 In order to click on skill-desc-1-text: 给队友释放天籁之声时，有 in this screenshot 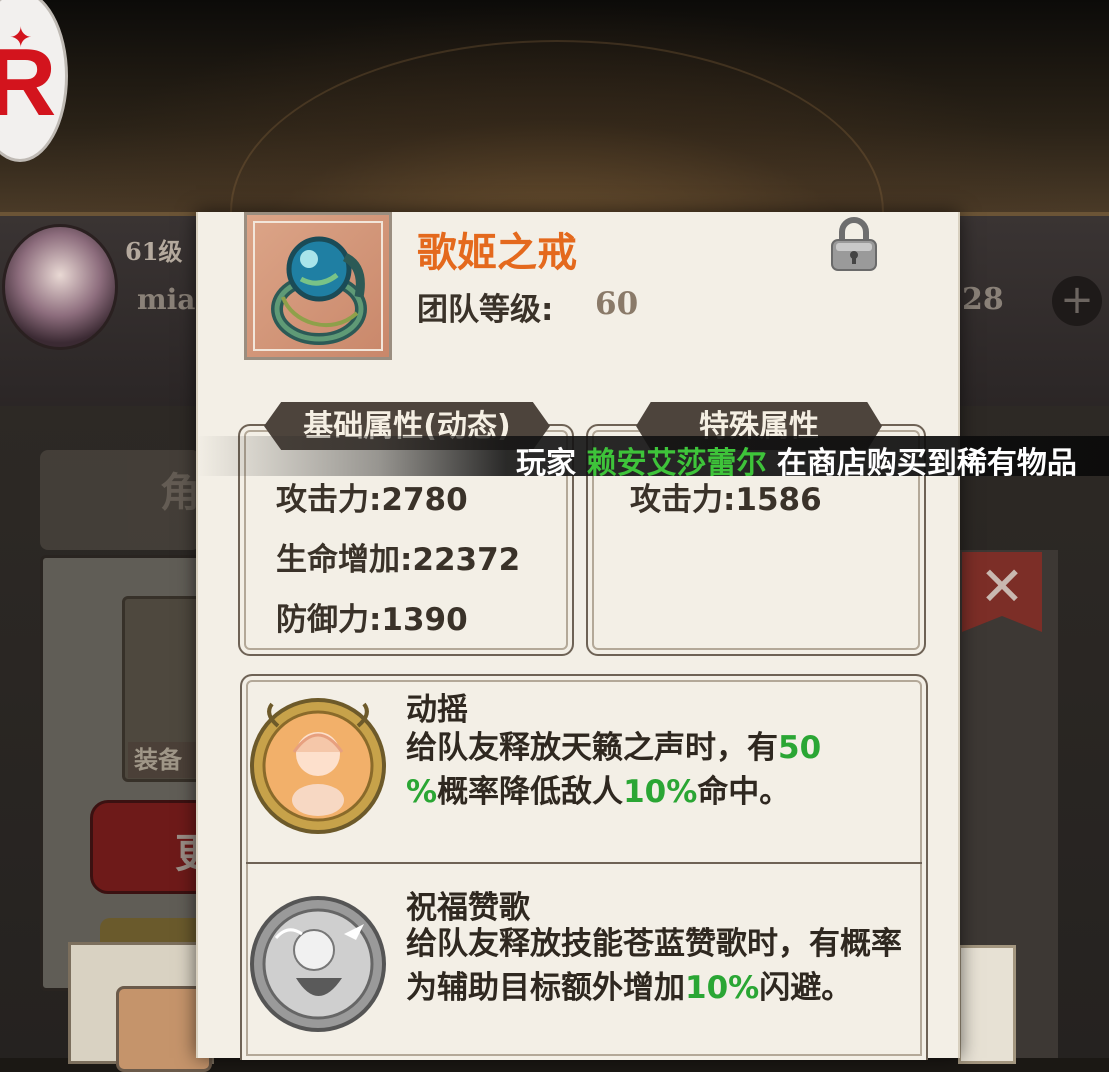, I will do `click(592, 748)`.